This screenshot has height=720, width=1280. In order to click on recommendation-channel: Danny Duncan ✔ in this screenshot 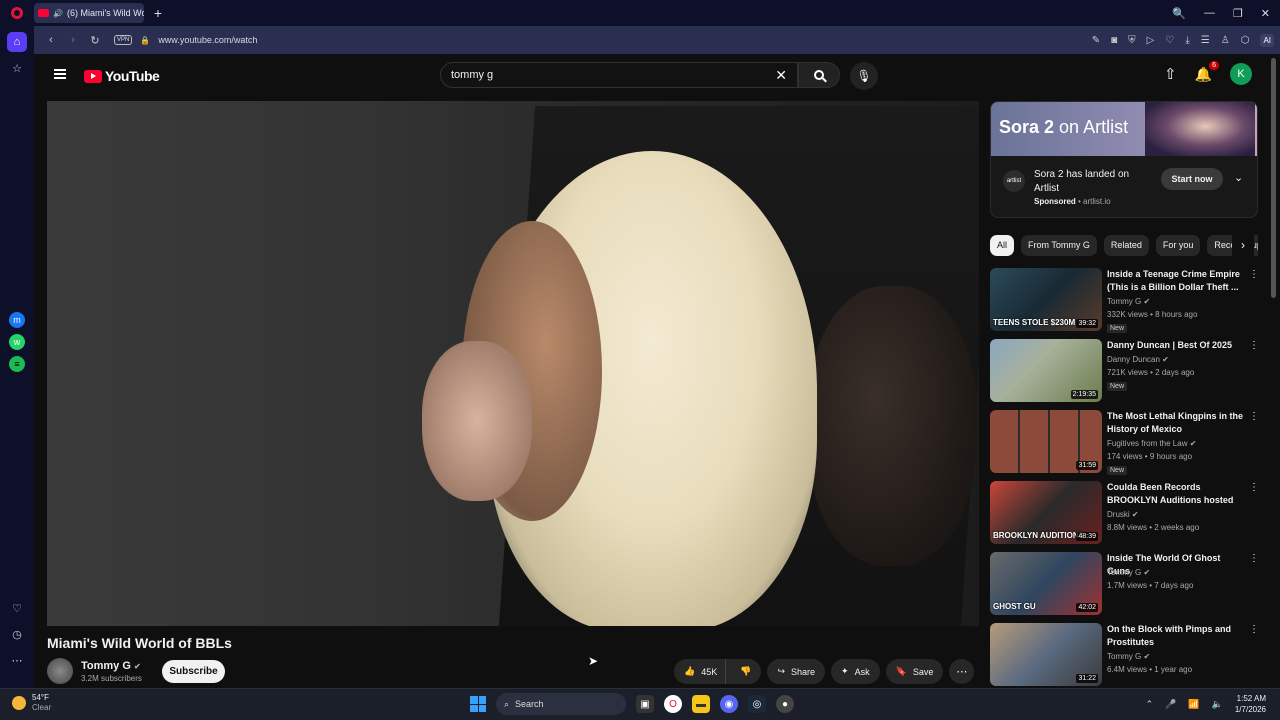, I will do `click(1138, 359)`.